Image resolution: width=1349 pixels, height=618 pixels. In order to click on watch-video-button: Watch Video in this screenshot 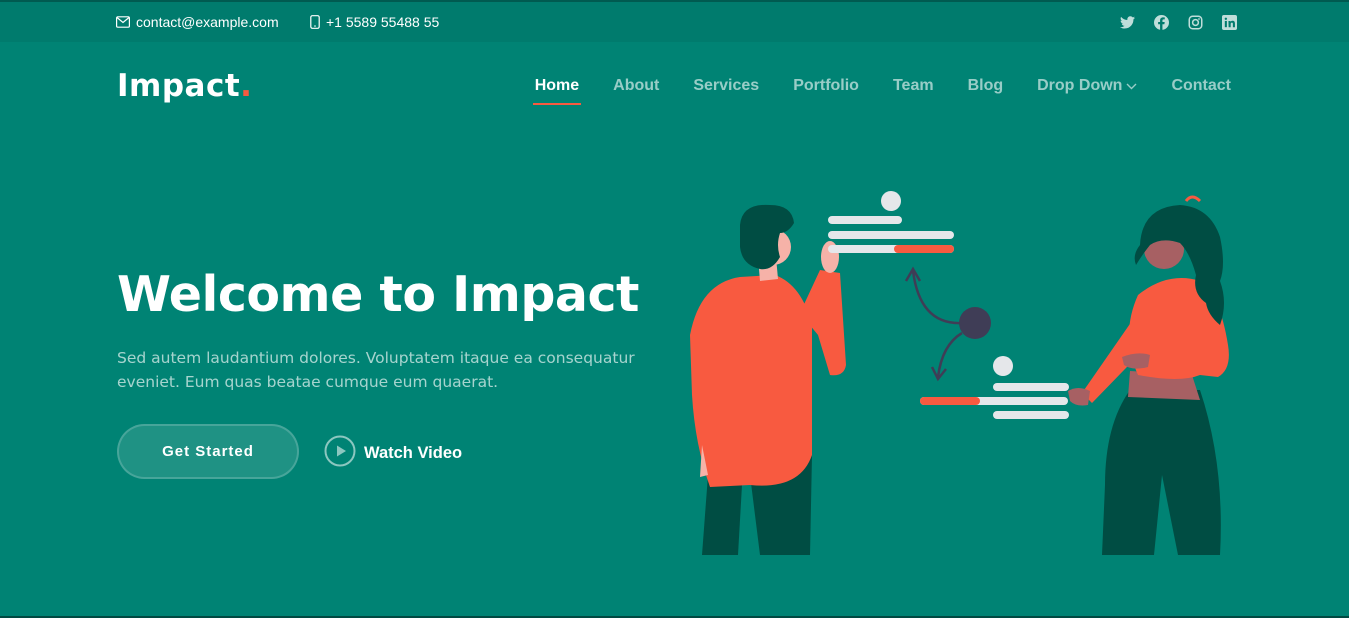, I will do `click(393, 453)`.